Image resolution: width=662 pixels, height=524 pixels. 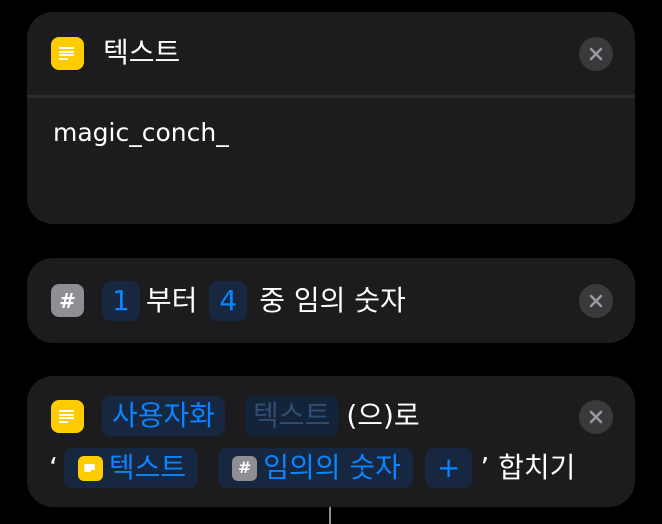 What do you see at coordinates (528, 467) in the screenshot?
I see `combine-label: ’ 합치기` at bounding box center [528, 467].